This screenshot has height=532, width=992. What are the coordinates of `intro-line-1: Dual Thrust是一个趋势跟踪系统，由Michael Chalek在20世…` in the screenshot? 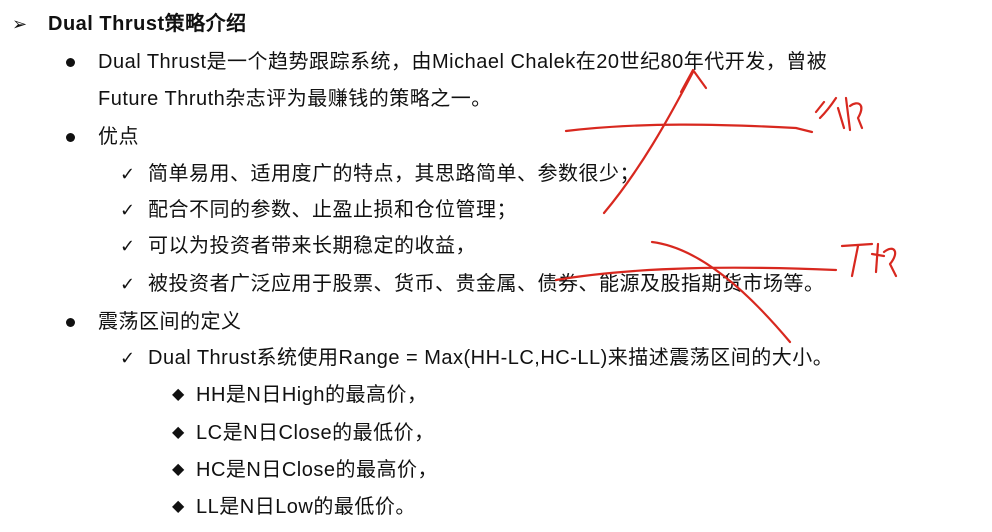 It's located at (463, 62).